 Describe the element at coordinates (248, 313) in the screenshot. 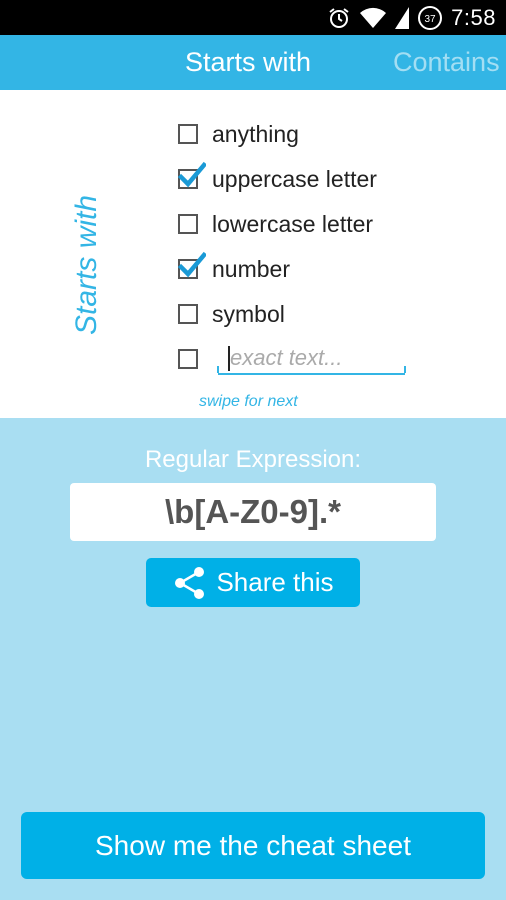

I see `option-label: symbol` at that location.